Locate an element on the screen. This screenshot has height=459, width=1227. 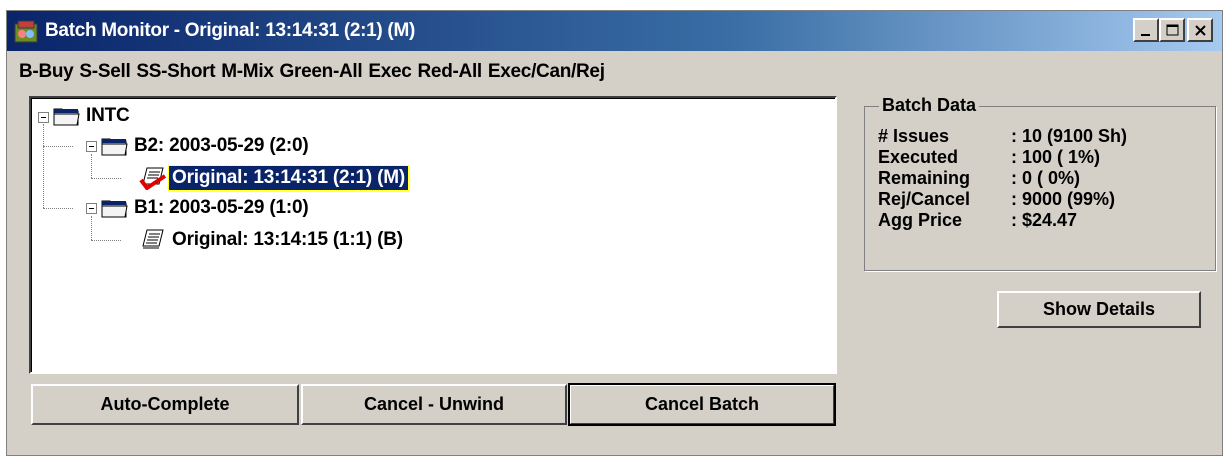
stat-label: Remaining is located at coordinates (924, 178).